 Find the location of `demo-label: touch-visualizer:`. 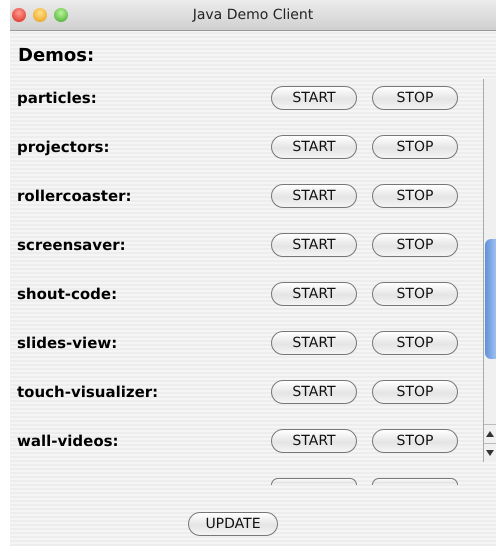

demo-label: touch-visualizer: is located at coordinates (87, 392).